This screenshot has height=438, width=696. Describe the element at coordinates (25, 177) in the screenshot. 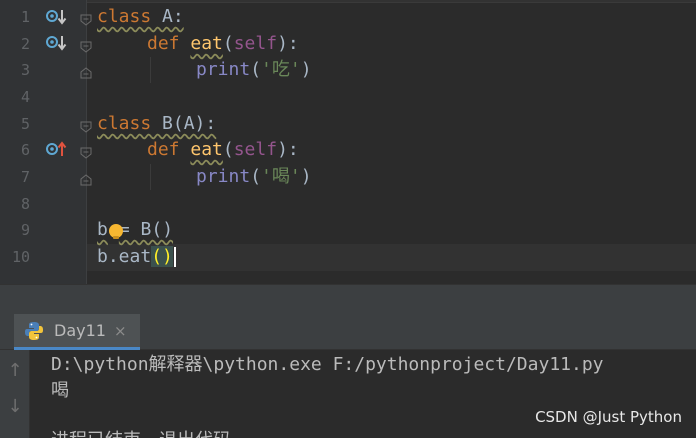

I see `line-number: 7` at that location.